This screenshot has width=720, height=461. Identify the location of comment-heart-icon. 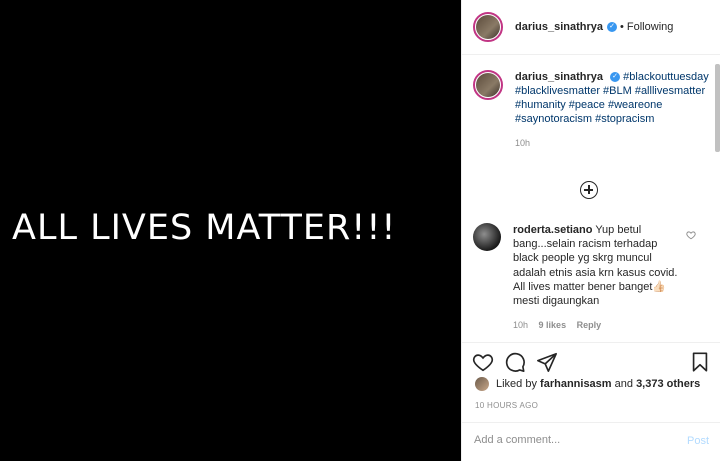
(691, 235).